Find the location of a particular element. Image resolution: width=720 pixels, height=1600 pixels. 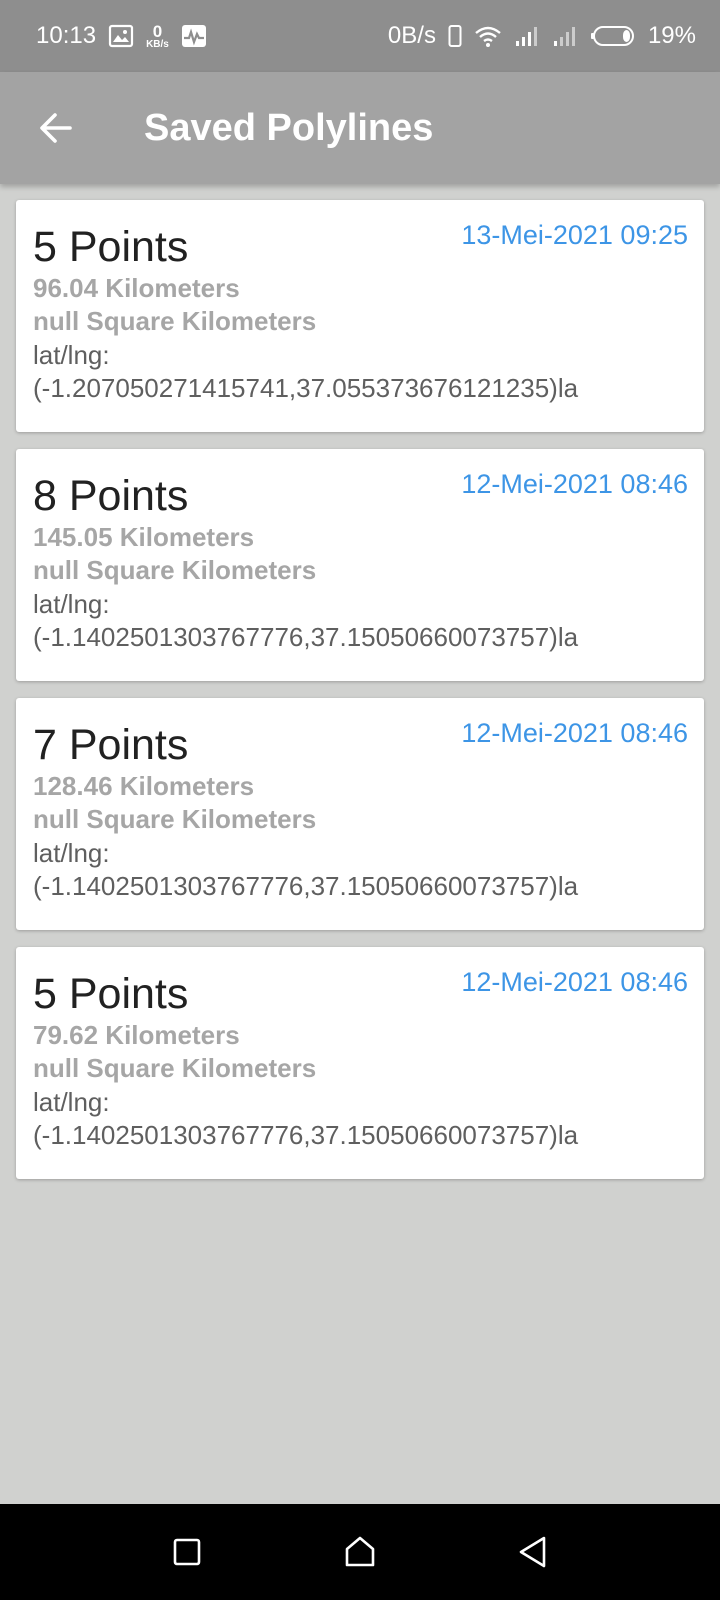

battery-percent: 19% is located at coordinates (671, 35).